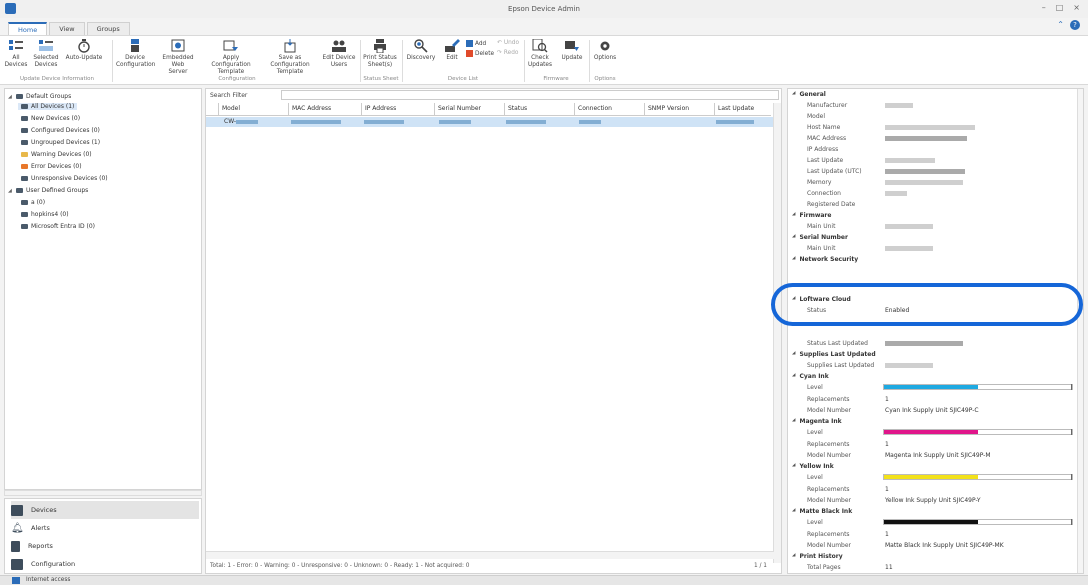 The width and height of the screenshot is (1088, 585). What do you see at coordinates (887, 489) in the screenshot?
I see `yellow-replacements-value: 1` at bounding box center [887, 489].